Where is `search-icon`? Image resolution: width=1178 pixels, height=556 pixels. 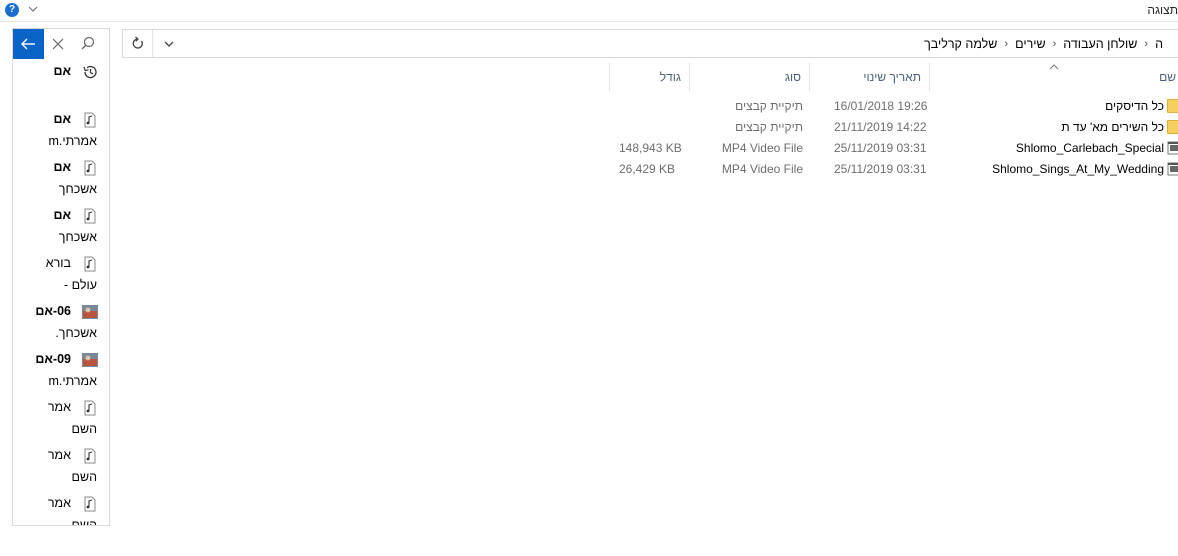
search-icon is located at coordinates (88, 44).